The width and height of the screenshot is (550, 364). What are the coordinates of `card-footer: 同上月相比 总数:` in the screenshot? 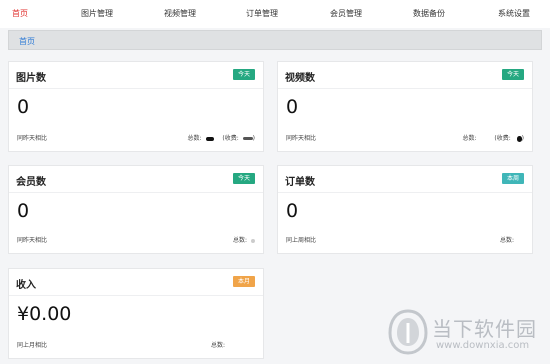 It's located at (136, 345).